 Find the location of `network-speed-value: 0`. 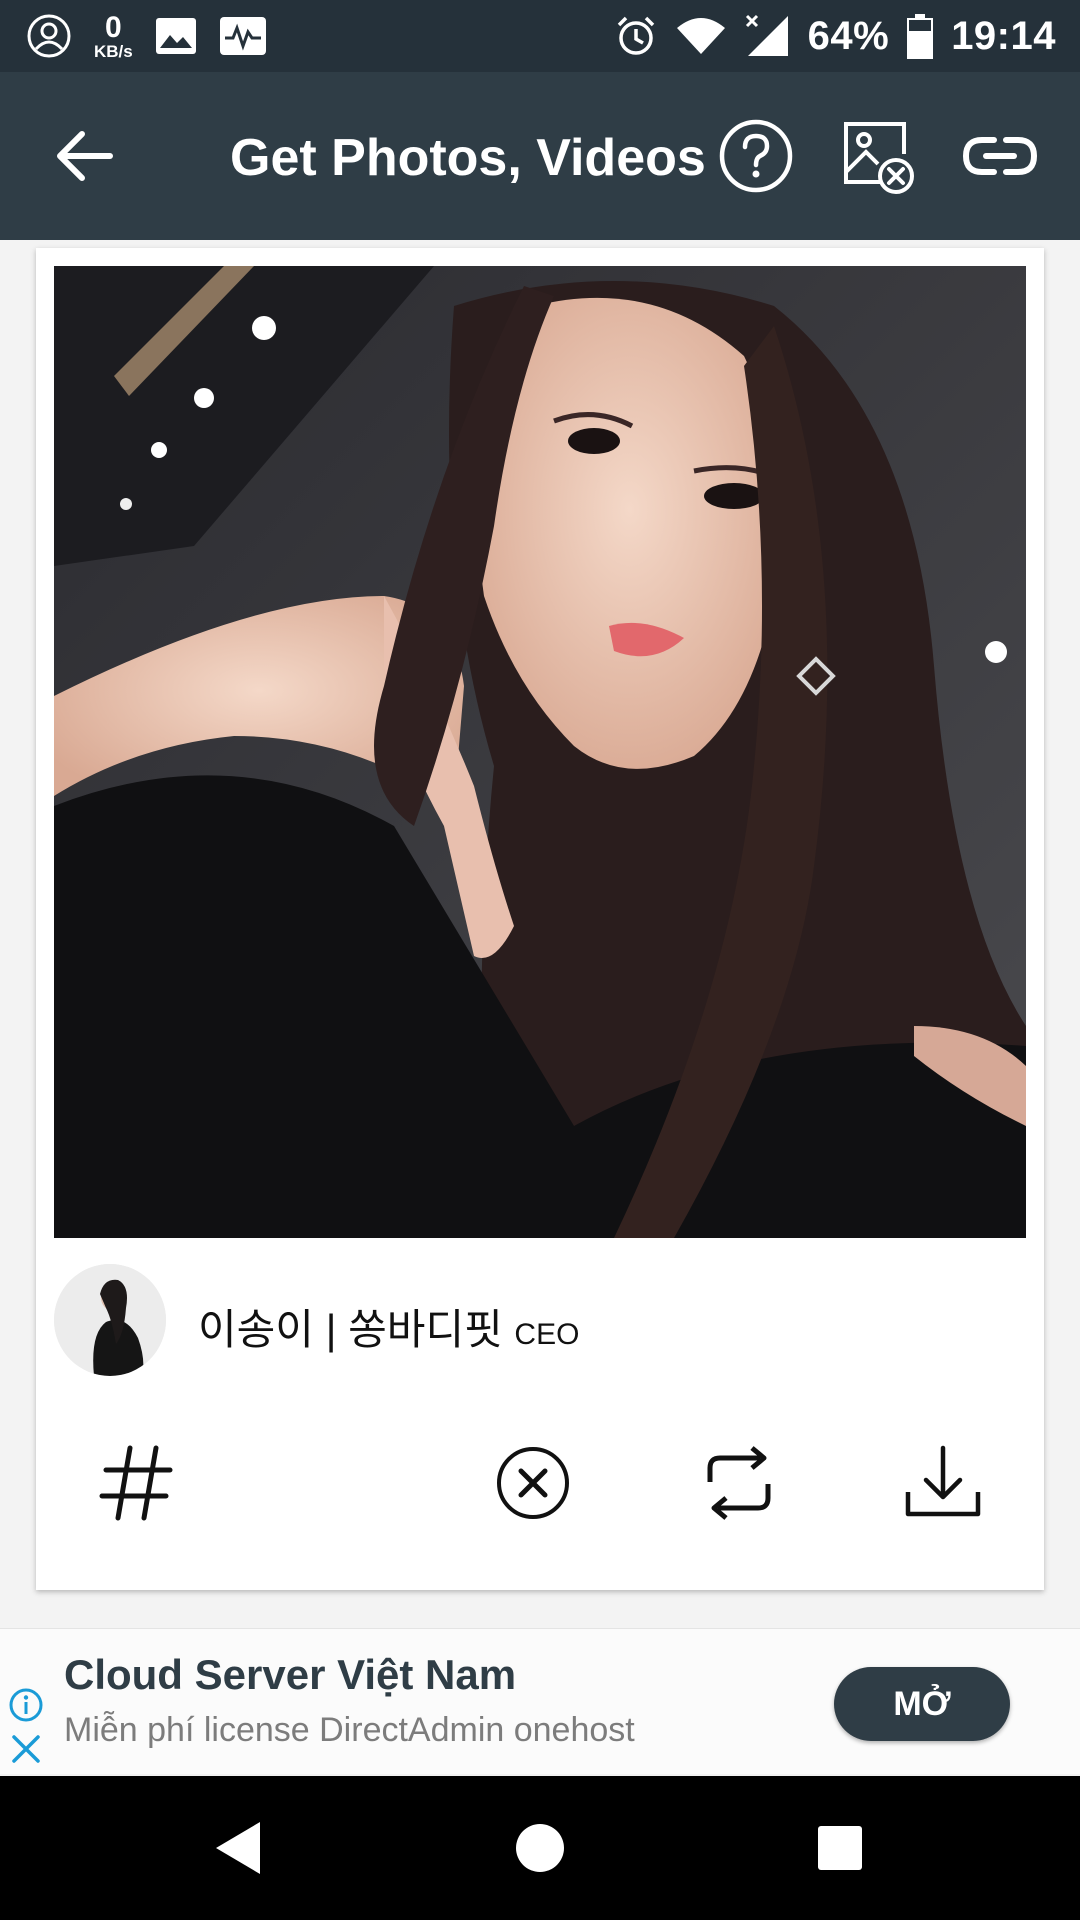

network-speed-value: 0 is located at coordinates (113, 27).